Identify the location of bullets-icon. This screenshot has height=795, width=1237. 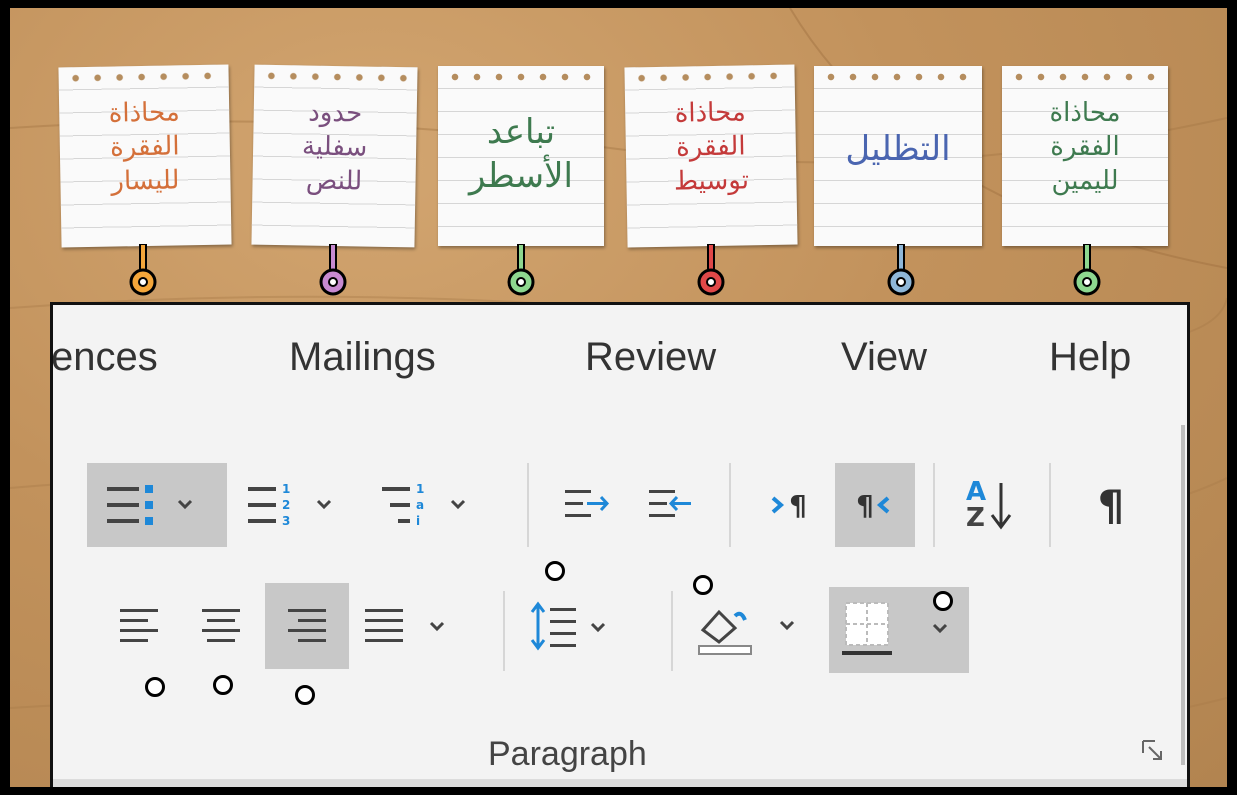
(150, 505).